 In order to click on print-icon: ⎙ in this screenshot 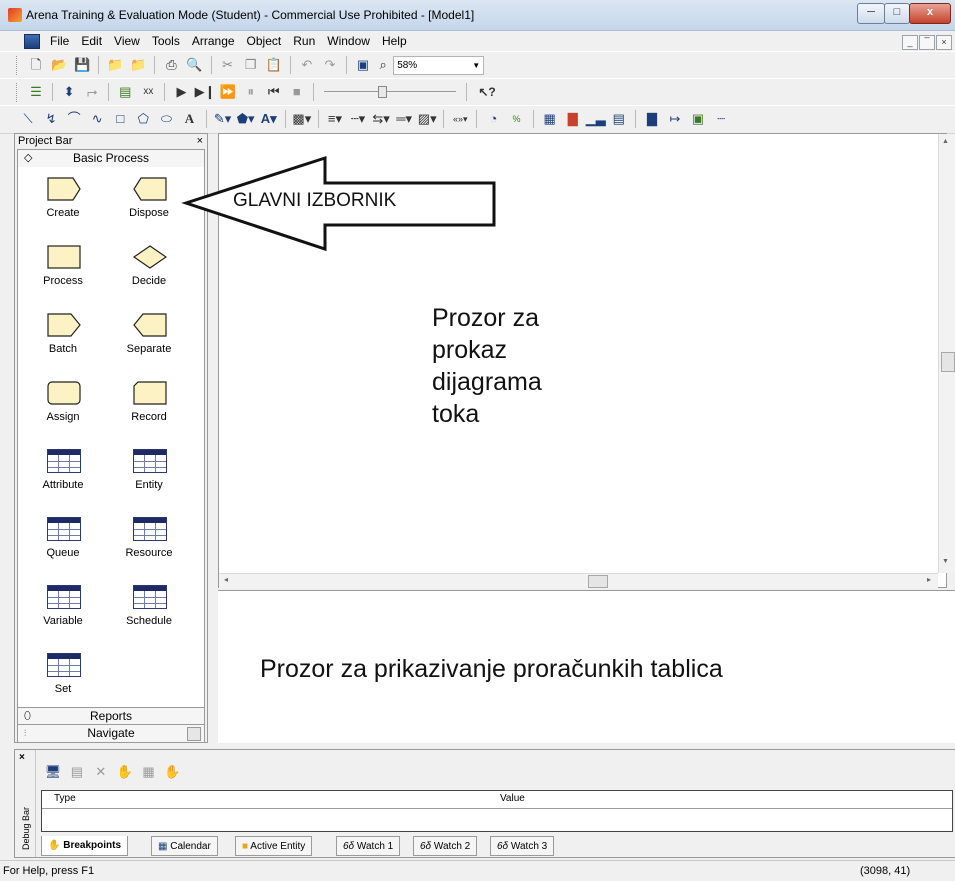, I will do `click(171, 65)`.